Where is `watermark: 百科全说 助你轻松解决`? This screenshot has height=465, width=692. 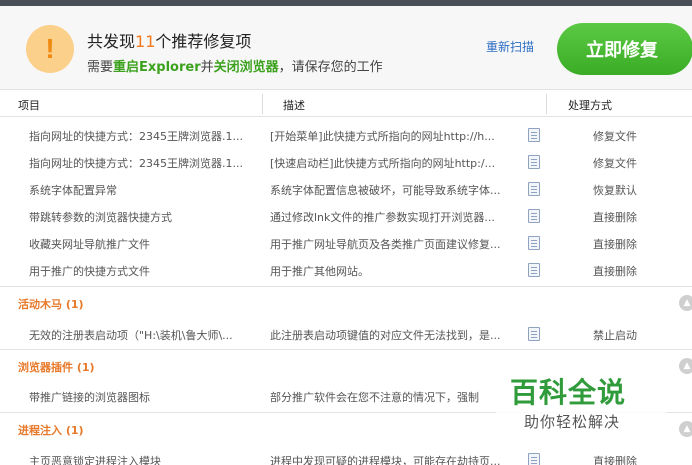
watermark: 百科全说 助你轻松解决 is located at coordinates (581, 400).